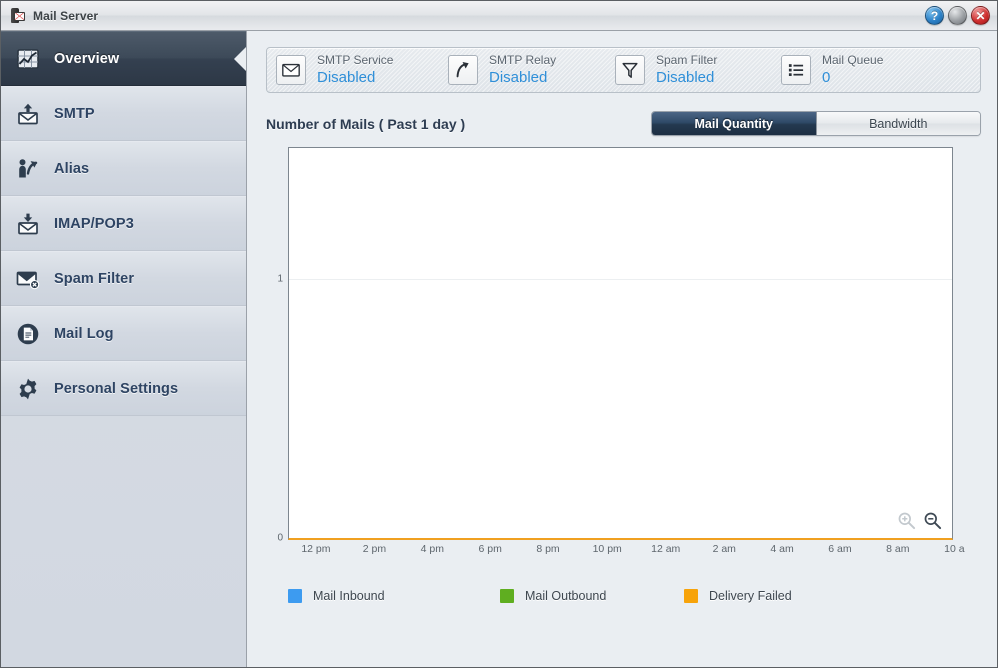 This screenshot has height=668, width=998. Describe the element at coordinates (620, 279) in the screenshot. I see `gridline-y1` at that location.